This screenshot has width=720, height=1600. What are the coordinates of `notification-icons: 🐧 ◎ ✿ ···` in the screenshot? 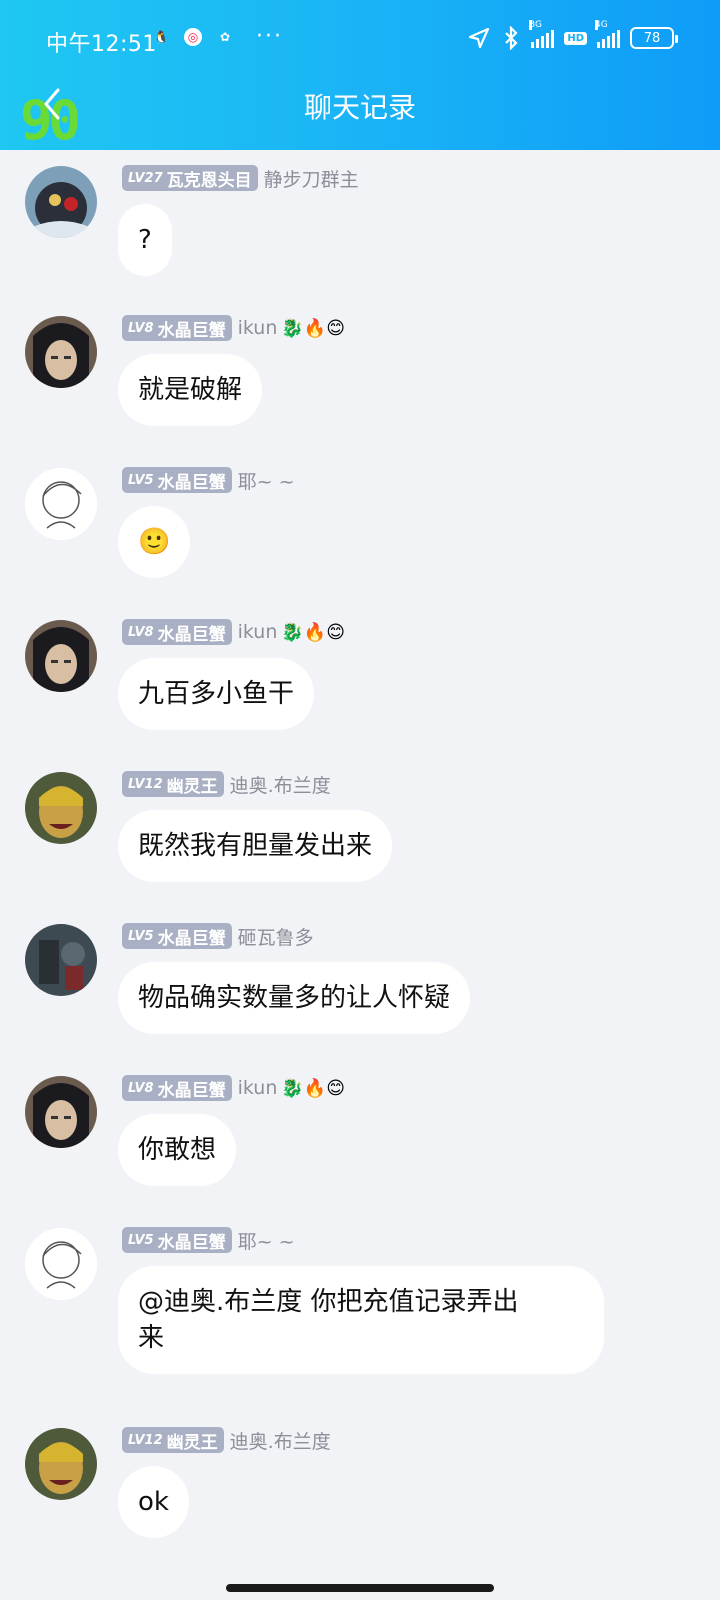 It's located at (217, 36).